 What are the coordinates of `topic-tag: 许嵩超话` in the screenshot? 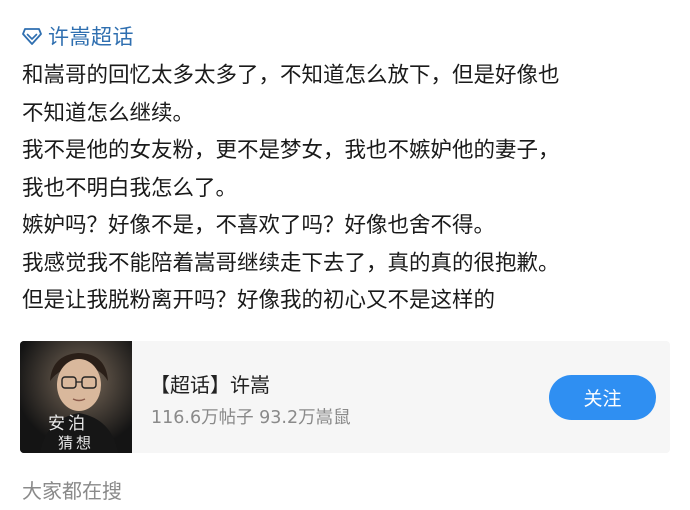 It's located at (78, 36).